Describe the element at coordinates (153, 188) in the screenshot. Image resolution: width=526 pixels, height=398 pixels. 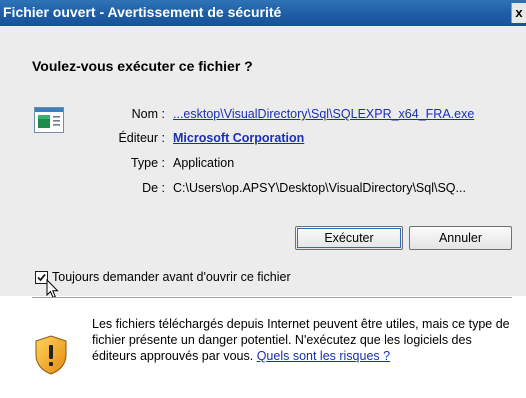
I see `from-label: De :` at that location.